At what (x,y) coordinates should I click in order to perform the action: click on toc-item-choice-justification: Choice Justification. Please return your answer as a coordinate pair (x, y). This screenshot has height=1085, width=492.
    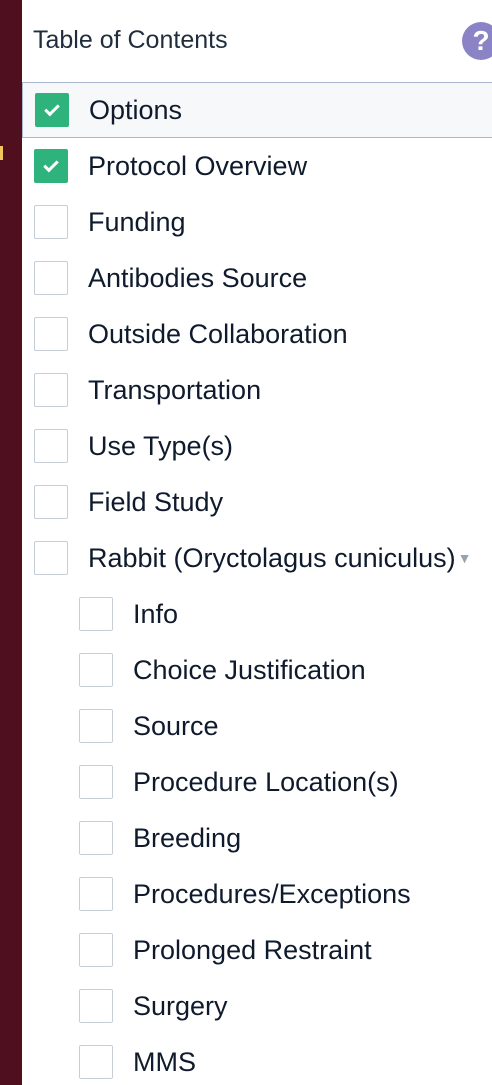
    Looking at the image, I should click on (257, 670).